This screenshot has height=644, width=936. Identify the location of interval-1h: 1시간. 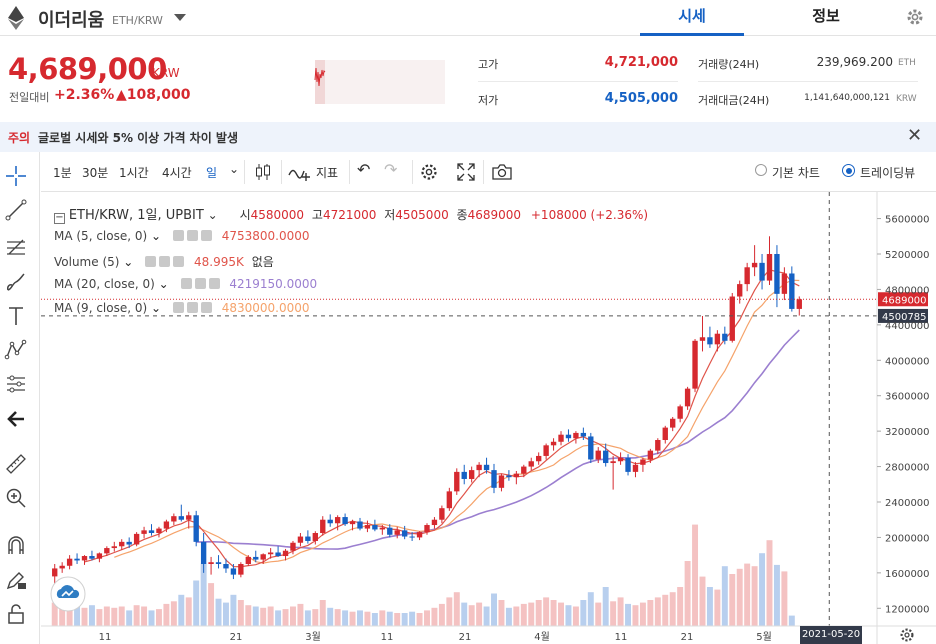
(134, 172).